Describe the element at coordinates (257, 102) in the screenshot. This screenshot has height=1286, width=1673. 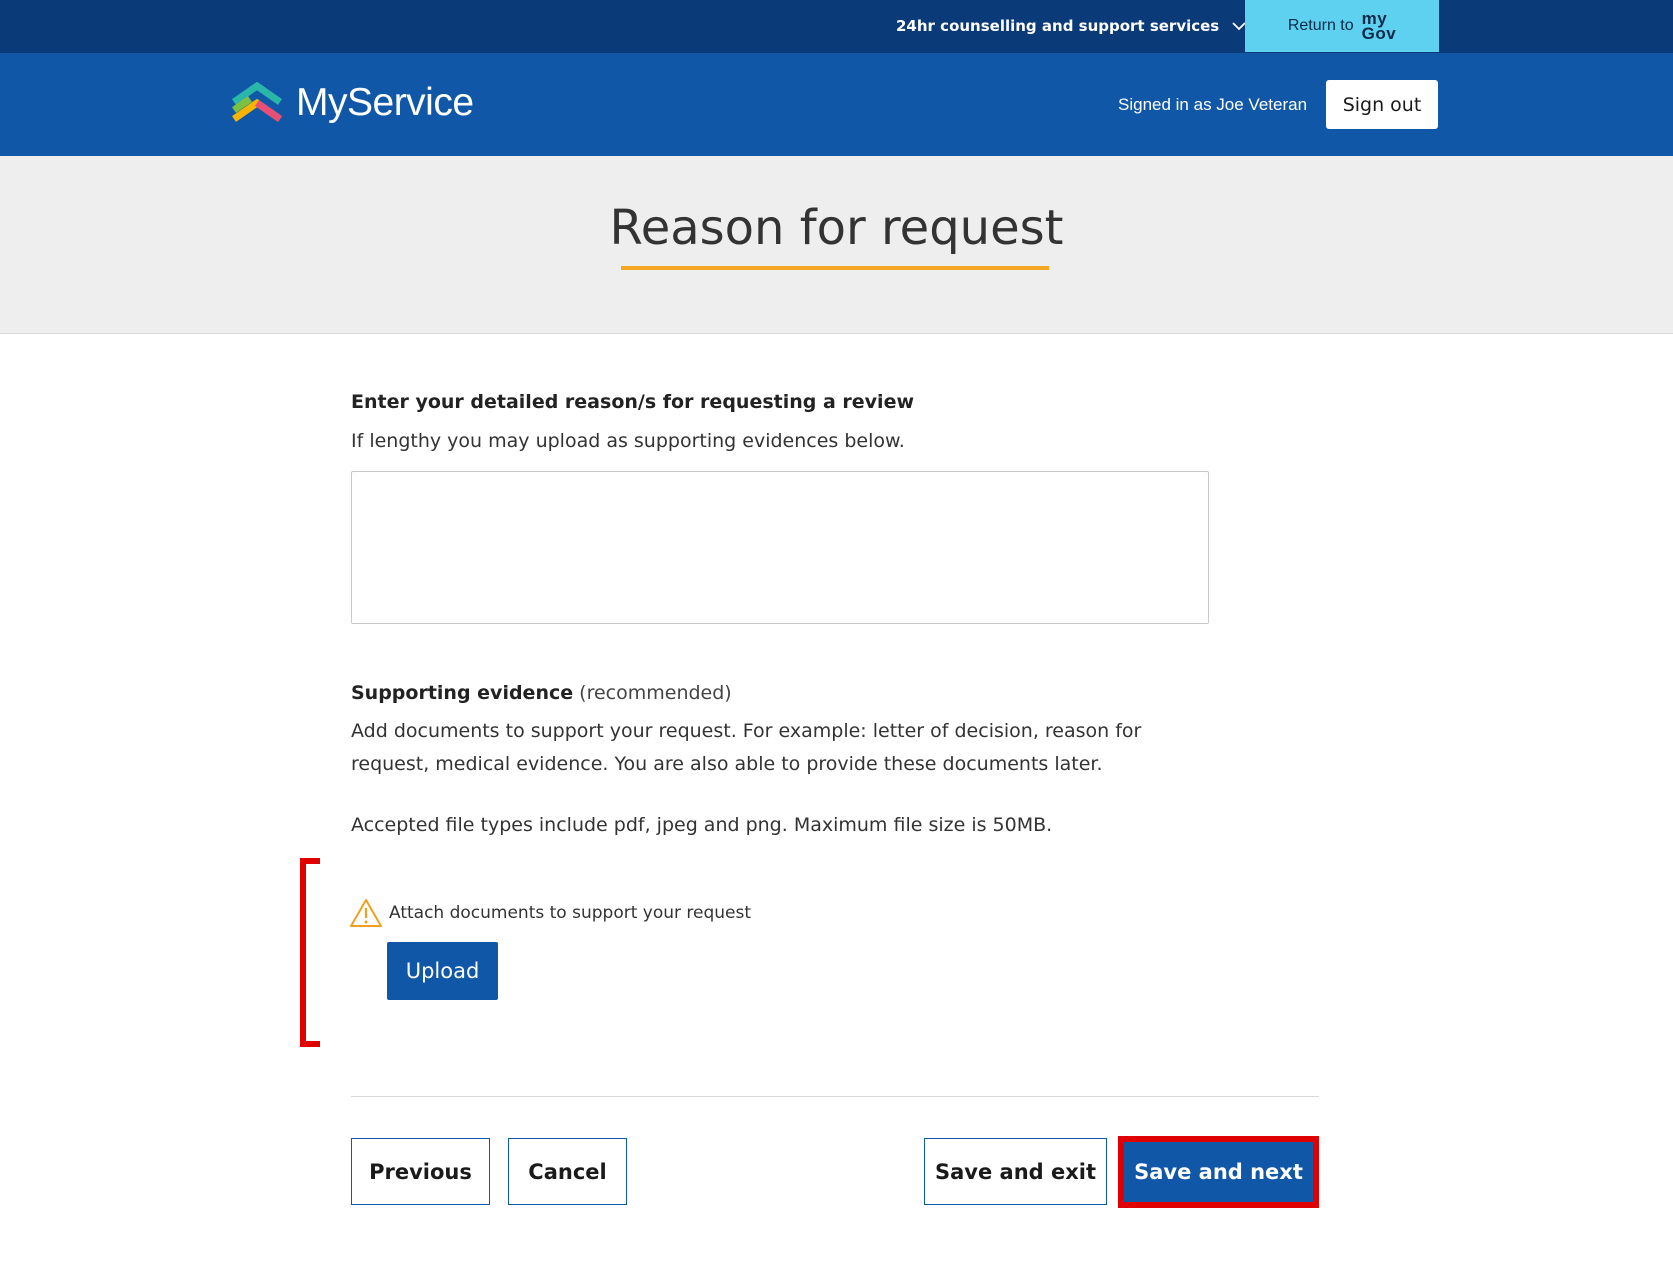
I see `myservice-logo-icon` at that location.